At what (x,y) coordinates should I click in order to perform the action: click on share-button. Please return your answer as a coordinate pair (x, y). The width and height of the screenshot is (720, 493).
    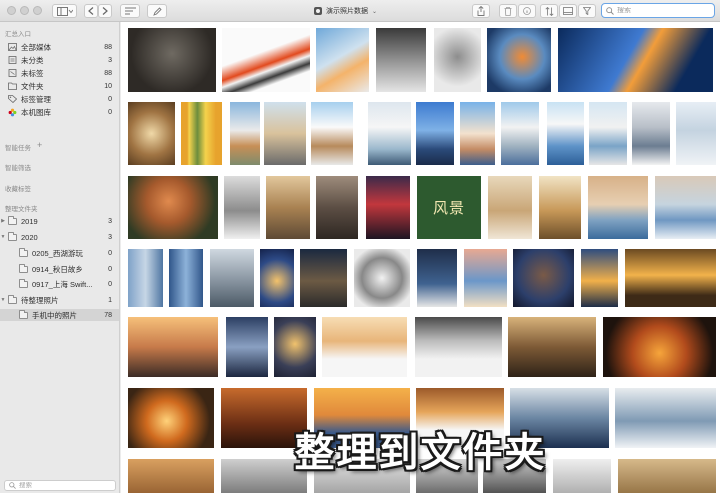
    Looking at the image, I should click on (481, 11).